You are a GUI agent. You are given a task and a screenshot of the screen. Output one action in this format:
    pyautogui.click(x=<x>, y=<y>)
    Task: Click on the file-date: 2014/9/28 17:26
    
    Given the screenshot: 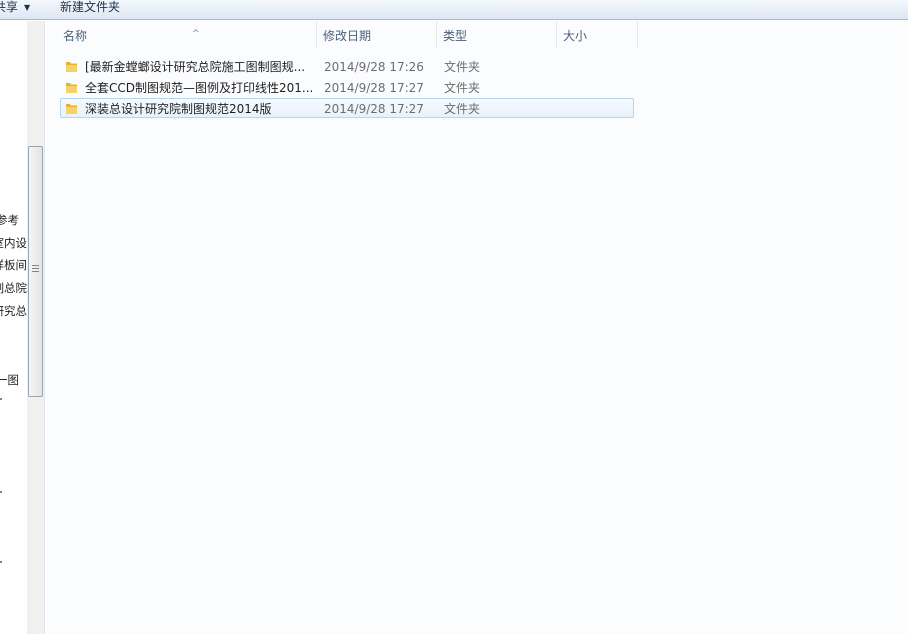 What is the action you would take?
    pyautogui.click(x=374, y=67)
    